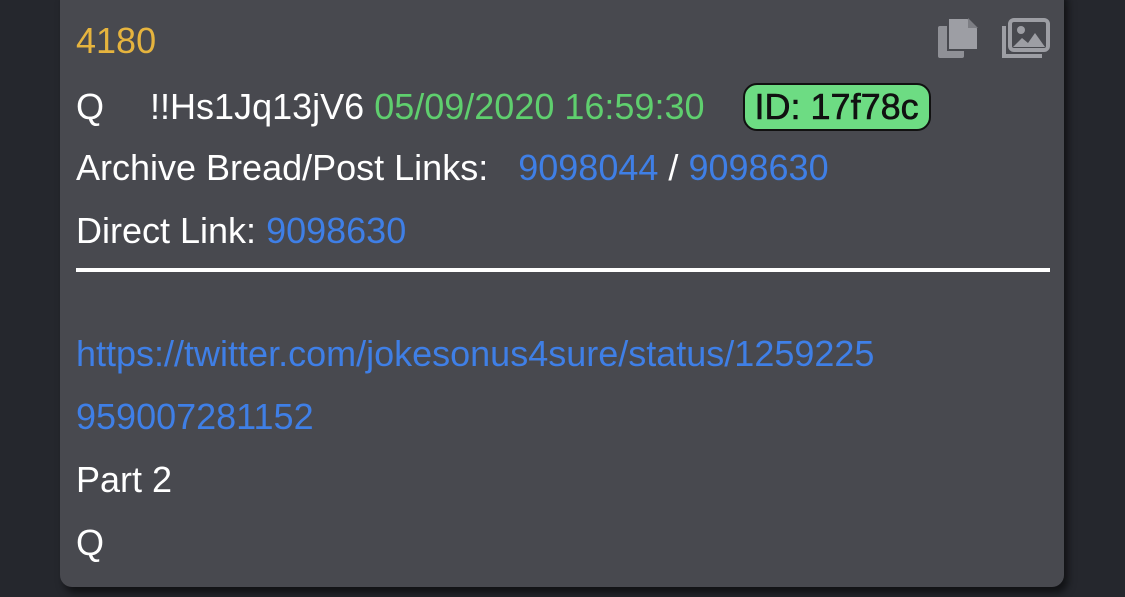 The height and width of the screenshot is (597, 1125). I want to click on direct-link-row: Direct Link: 9098630, so click(241, 231).